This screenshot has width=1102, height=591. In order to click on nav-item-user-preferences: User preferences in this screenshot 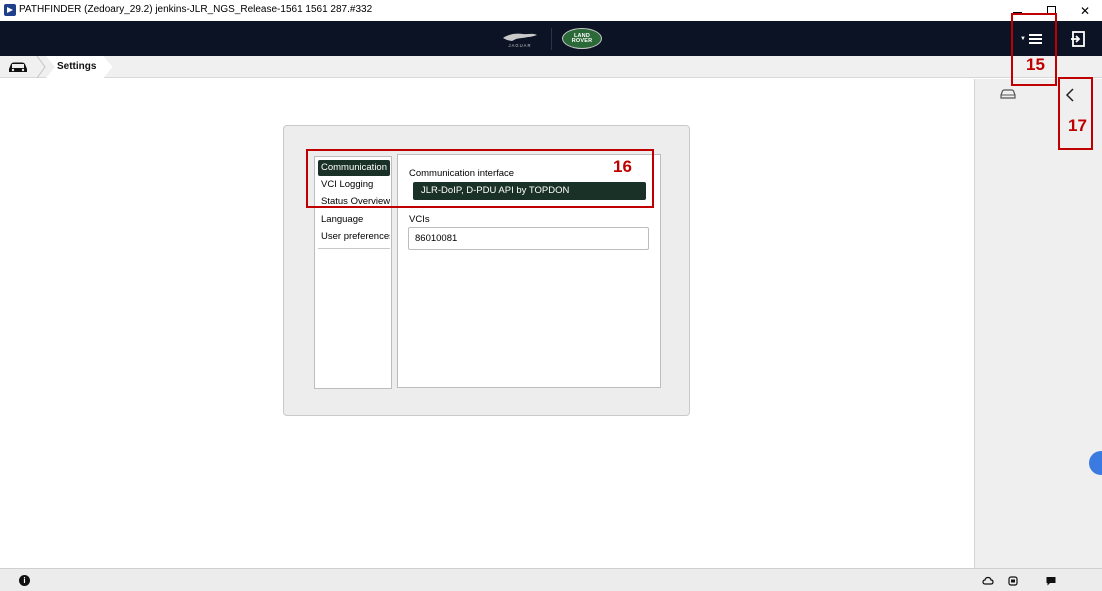, I will do `click(354, 237)`.